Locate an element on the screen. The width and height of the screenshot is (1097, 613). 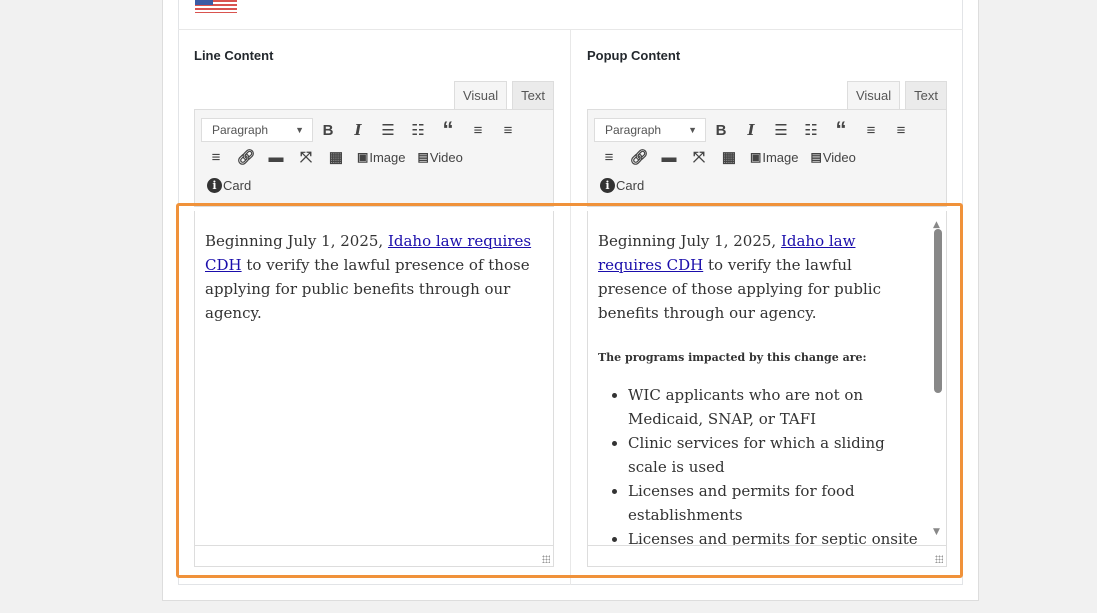
scroll-down-icon: ▼ is located at coordinates (936, 532).